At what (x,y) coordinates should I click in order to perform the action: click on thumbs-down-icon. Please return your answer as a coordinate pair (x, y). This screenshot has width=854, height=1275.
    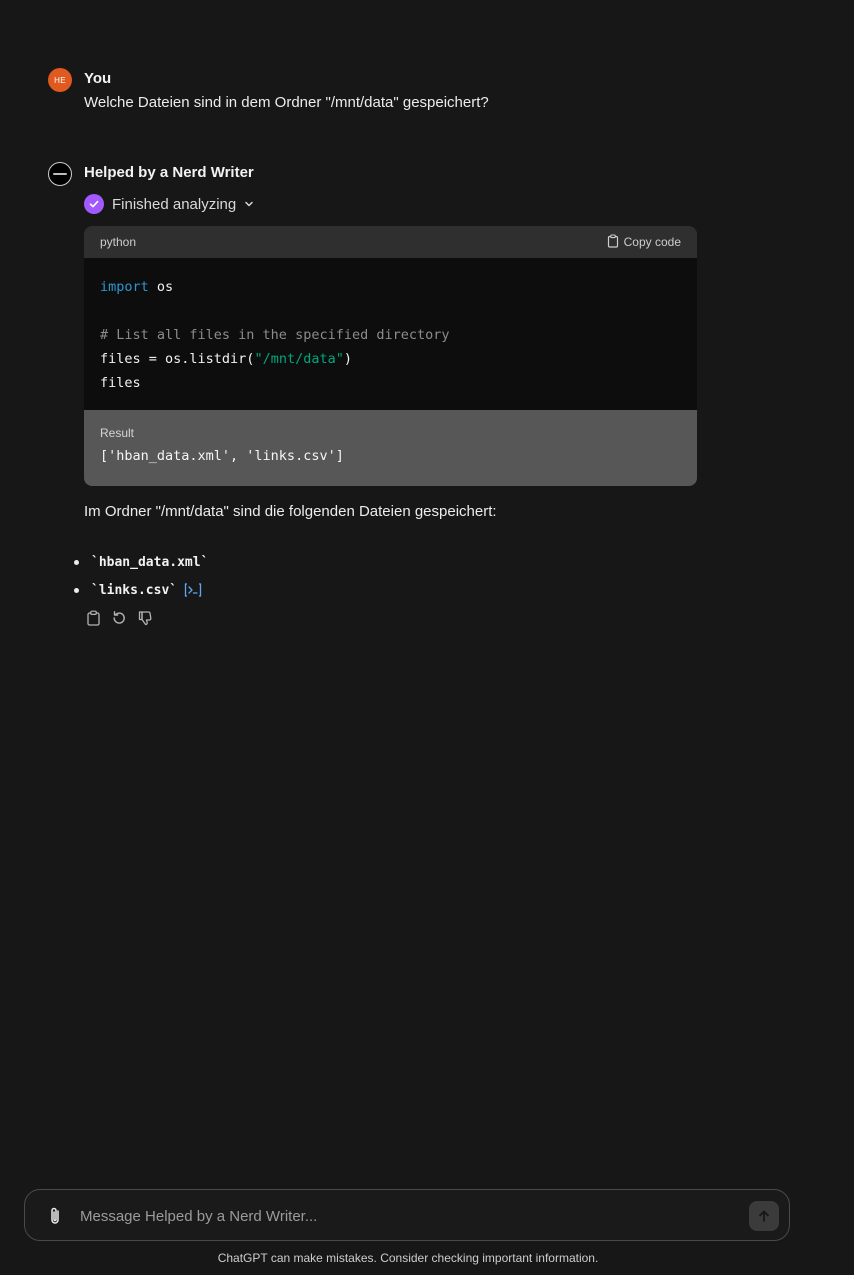
    Looking at the image, I should click on (145, 618).